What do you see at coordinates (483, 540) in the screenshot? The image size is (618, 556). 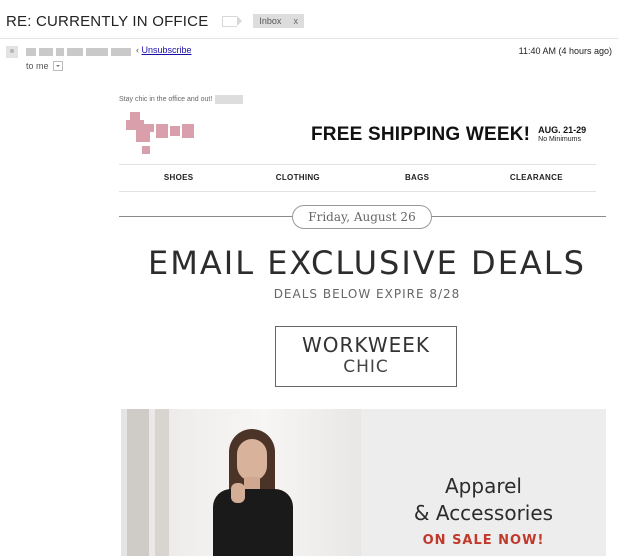 I see `hero-cta-link: ON SALE NOW!` at bounding box center [483, 540].